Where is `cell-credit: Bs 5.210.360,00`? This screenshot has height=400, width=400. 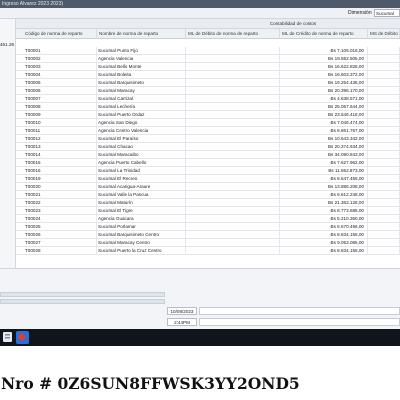
cell-credit: Bs 5.210.360,00 is located at coordinates (324, 219).